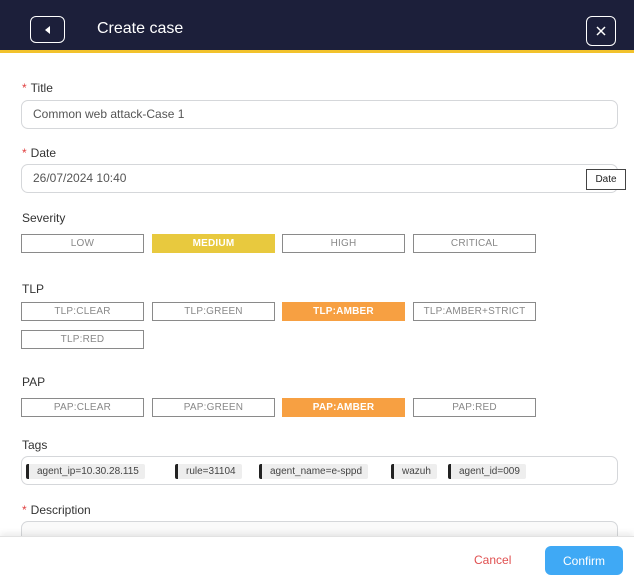  Describe the element at coordinates (85, 471) in the screenshot. I see `tag-agent-ip: agent_ip=10.30.28.115` at that location.